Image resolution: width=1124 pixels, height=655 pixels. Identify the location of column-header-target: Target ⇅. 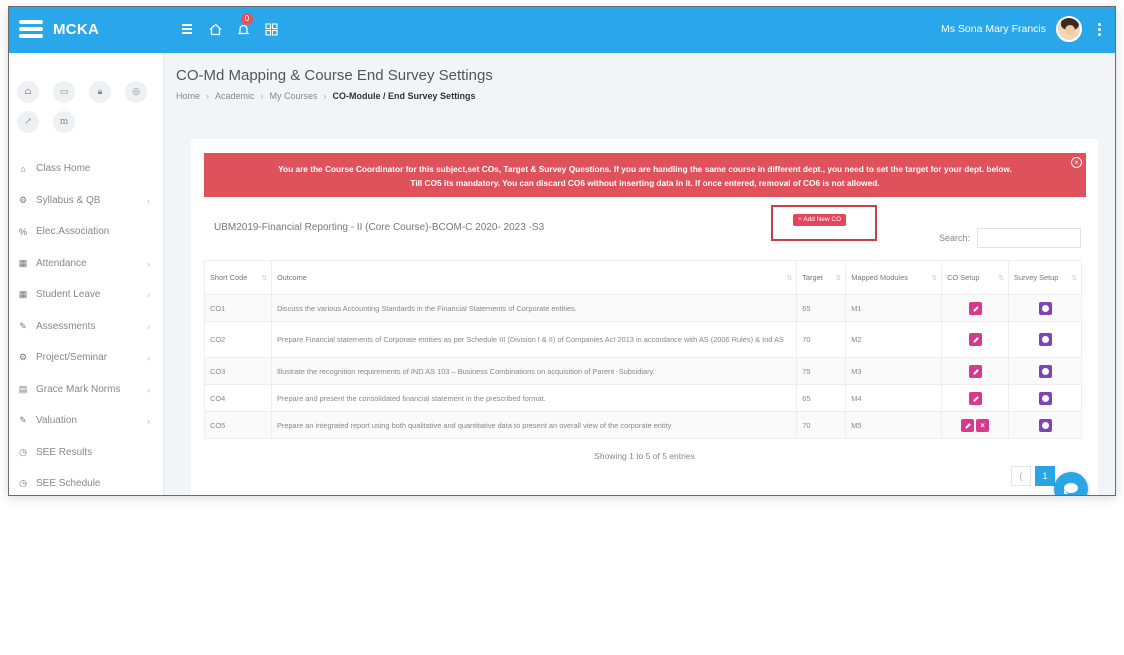
(821, 277).